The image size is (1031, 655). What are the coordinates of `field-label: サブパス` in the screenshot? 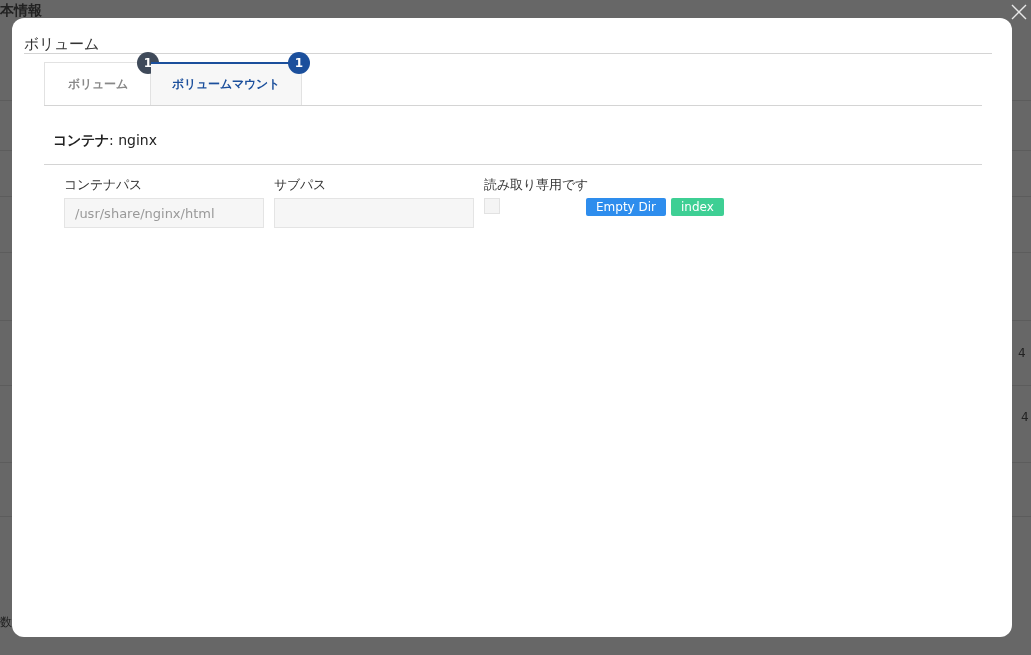 It's located at (300, 185).